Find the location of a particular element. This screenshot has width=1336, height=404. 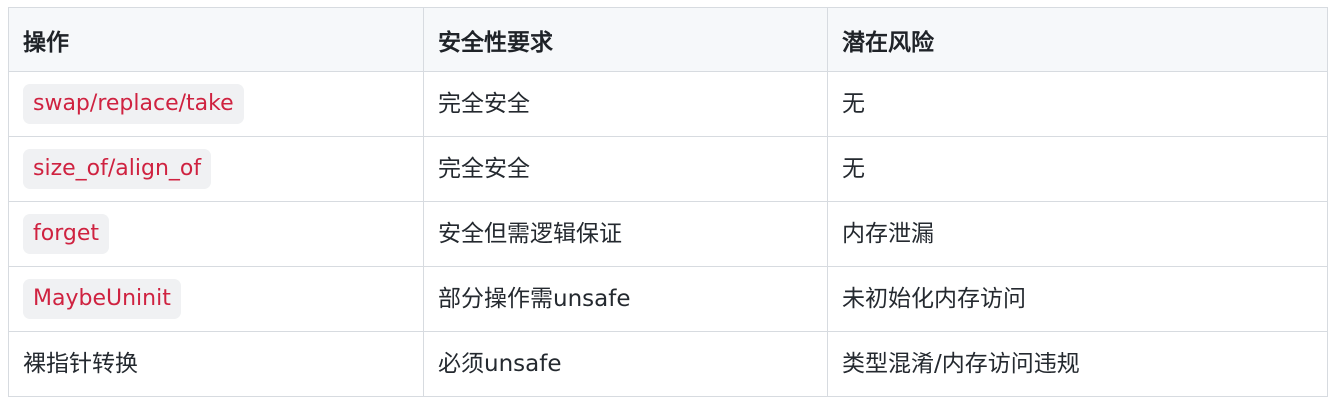

header-potential-risk: 潜在风险 is located at coordinates (1077, 39).